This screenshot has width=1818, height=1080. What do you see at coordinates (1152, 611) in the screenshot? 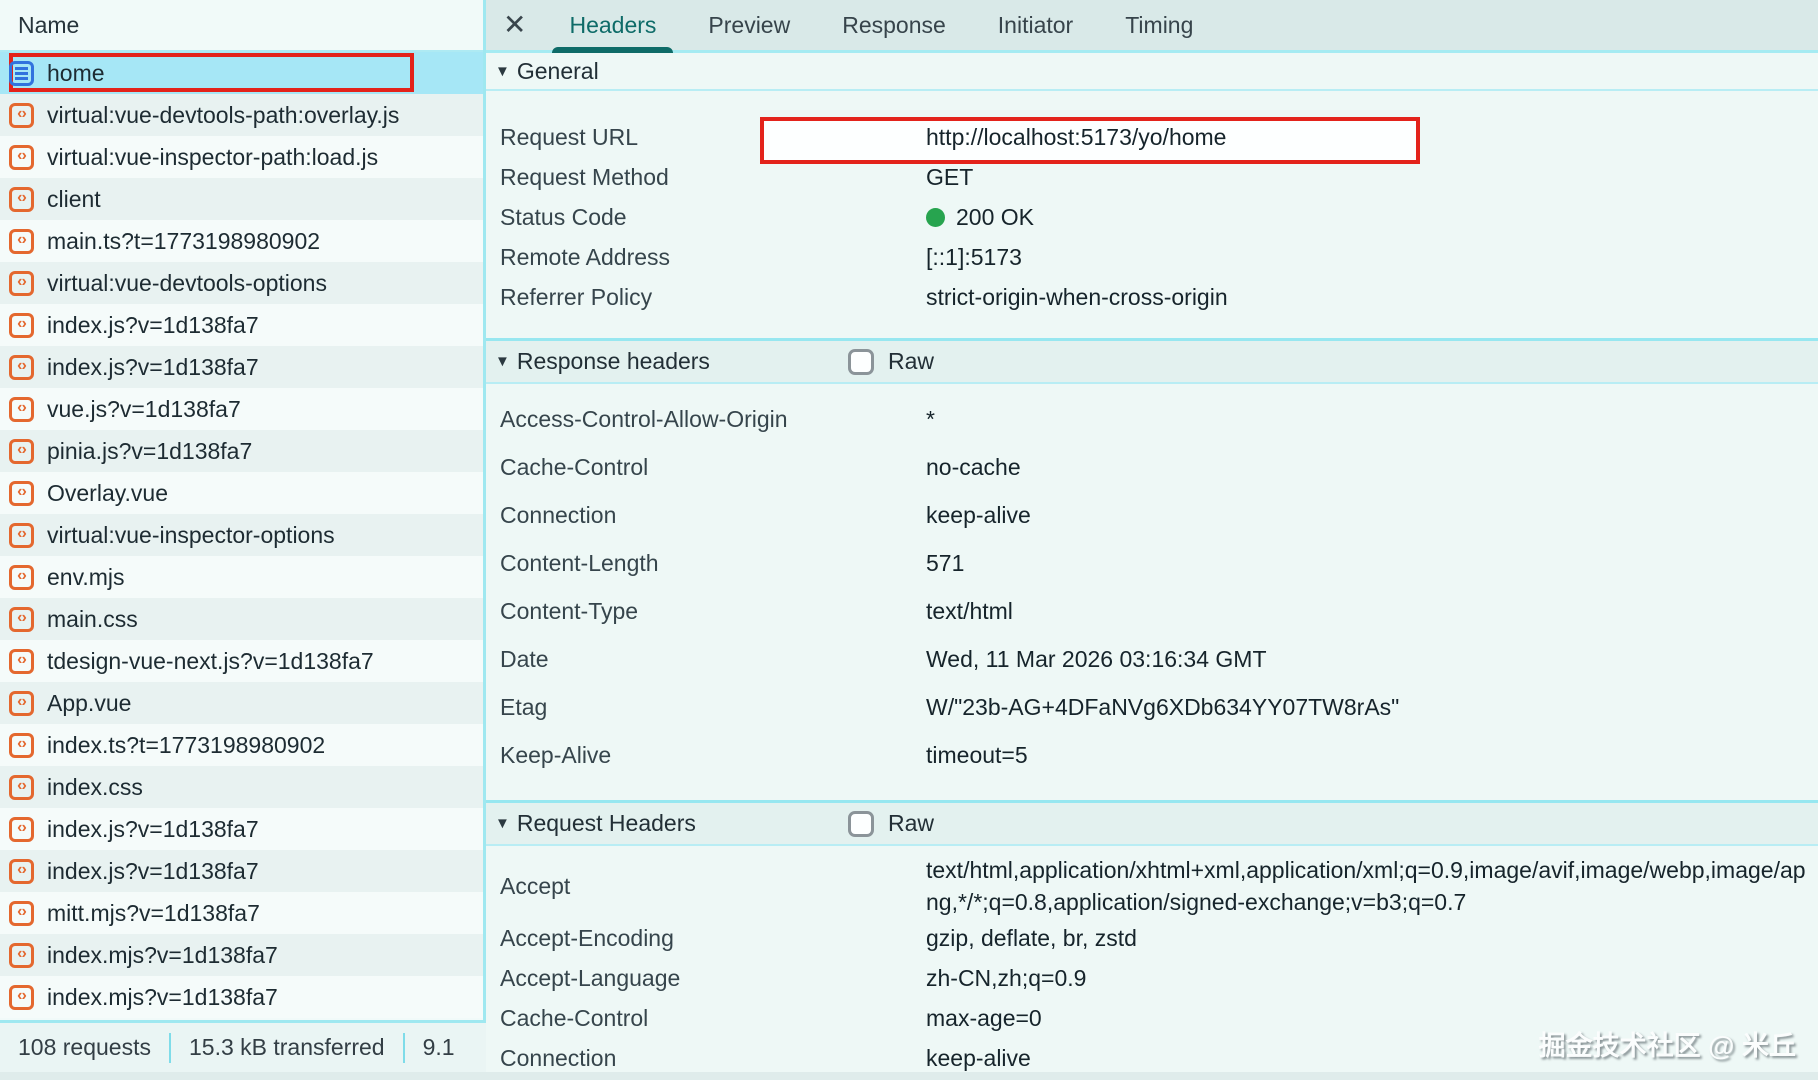
I see `header-row: Content-Type text/html` at bounding box center [1152, 611].